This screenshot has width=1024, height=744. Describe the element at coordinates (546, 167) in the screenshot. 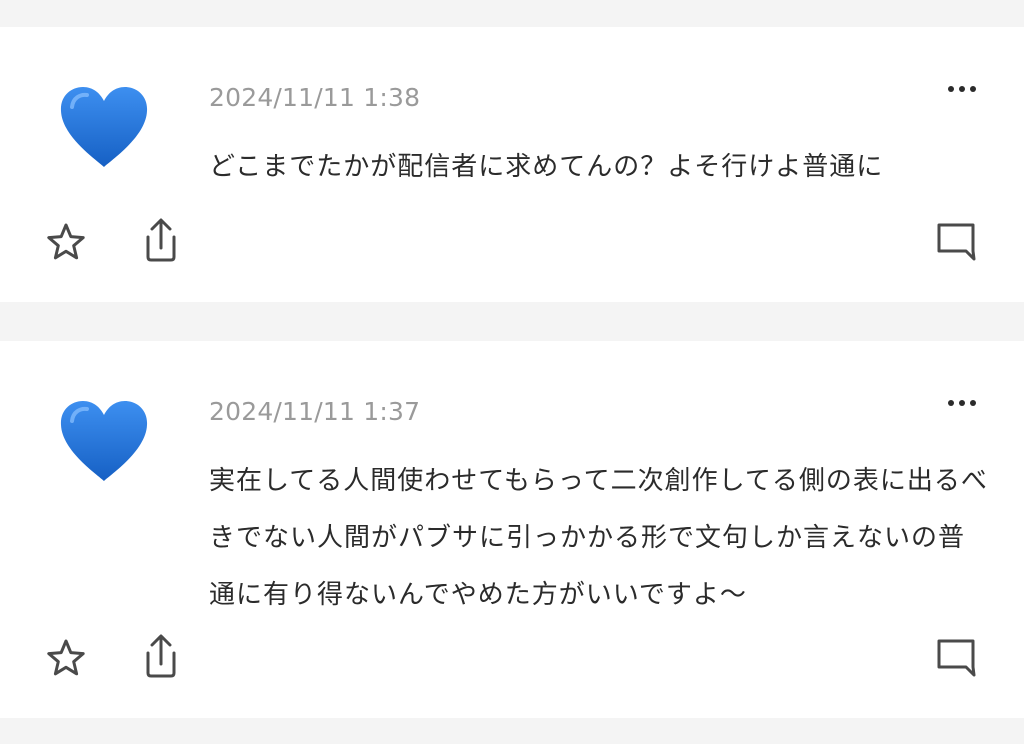

I see `post-text: どこまでたかが配信者に求めてんの？よそ行けよ普通に` at that location.